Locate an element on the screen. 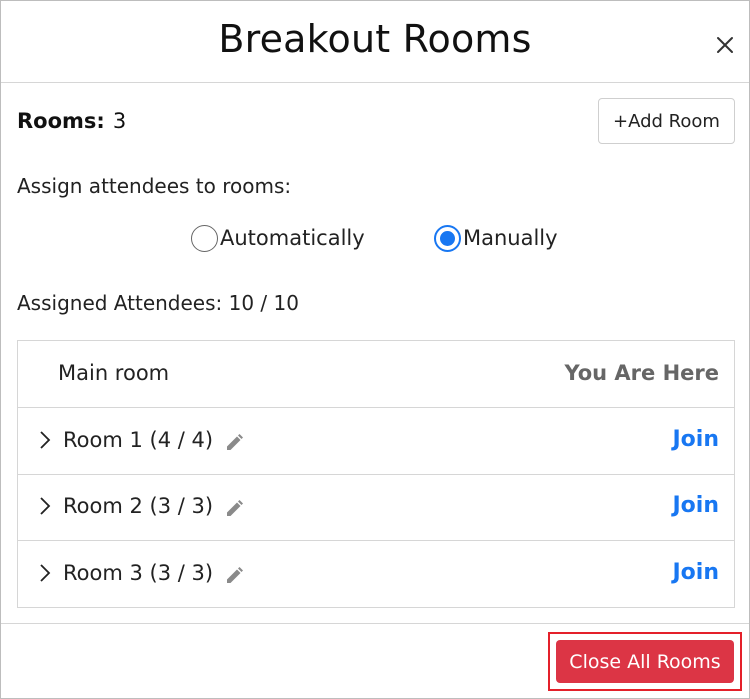  dialog-header: Breakout Rooms is located at coordinates (375, 42).